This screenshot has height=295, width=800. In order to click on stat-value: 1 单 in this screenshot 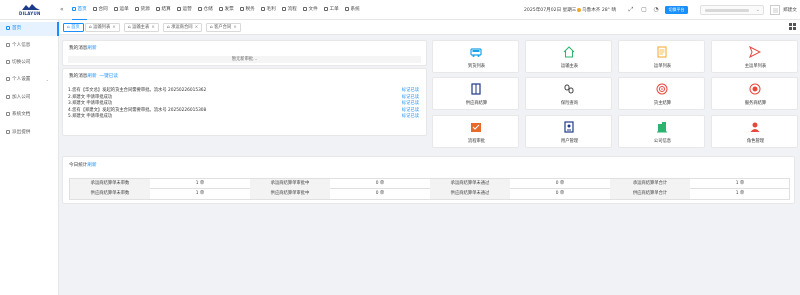, I will do `click(200, 183)`.